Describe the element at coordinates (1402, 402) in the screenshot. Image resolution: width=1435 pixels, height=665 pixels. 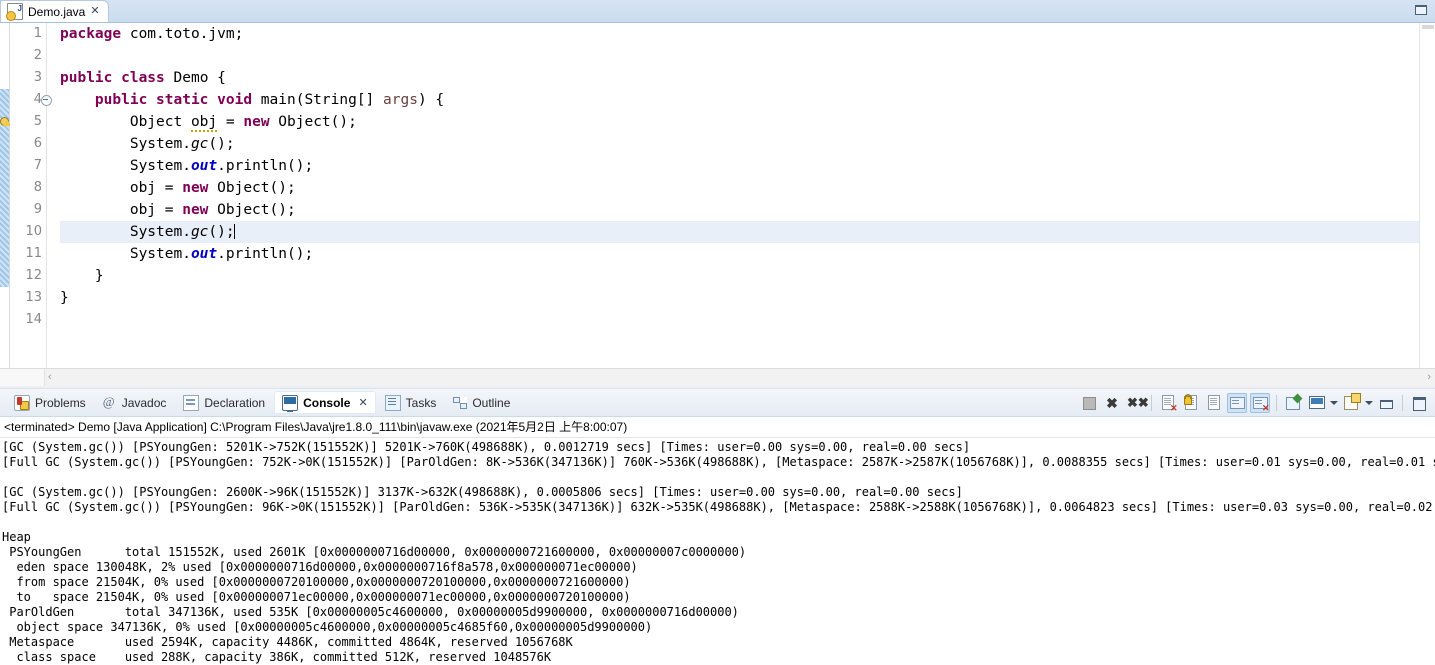
I see `toolbar-separator` at that location.